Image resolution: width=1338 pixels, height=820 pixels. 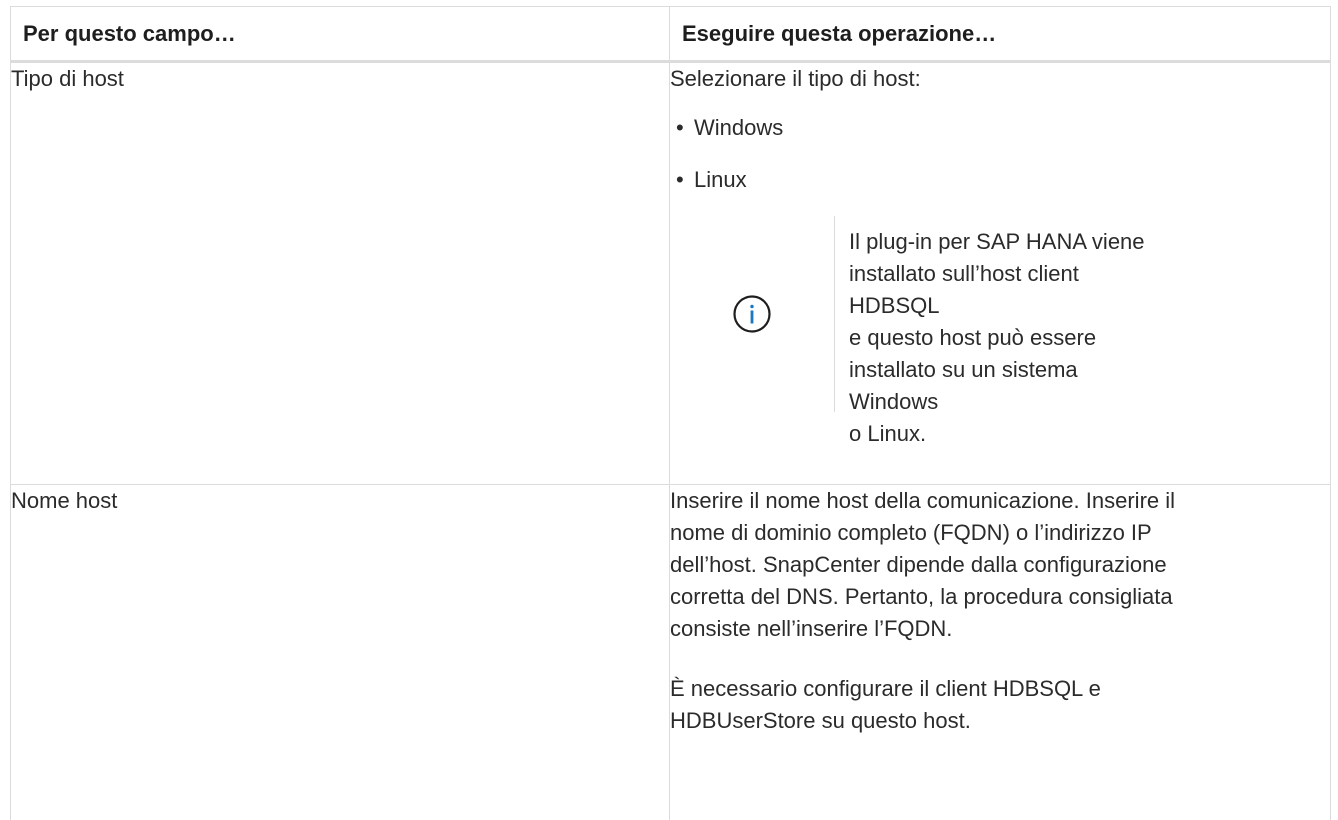 I want to click on note-line: installato su un sistema Windows, so click(x=963, y=385).